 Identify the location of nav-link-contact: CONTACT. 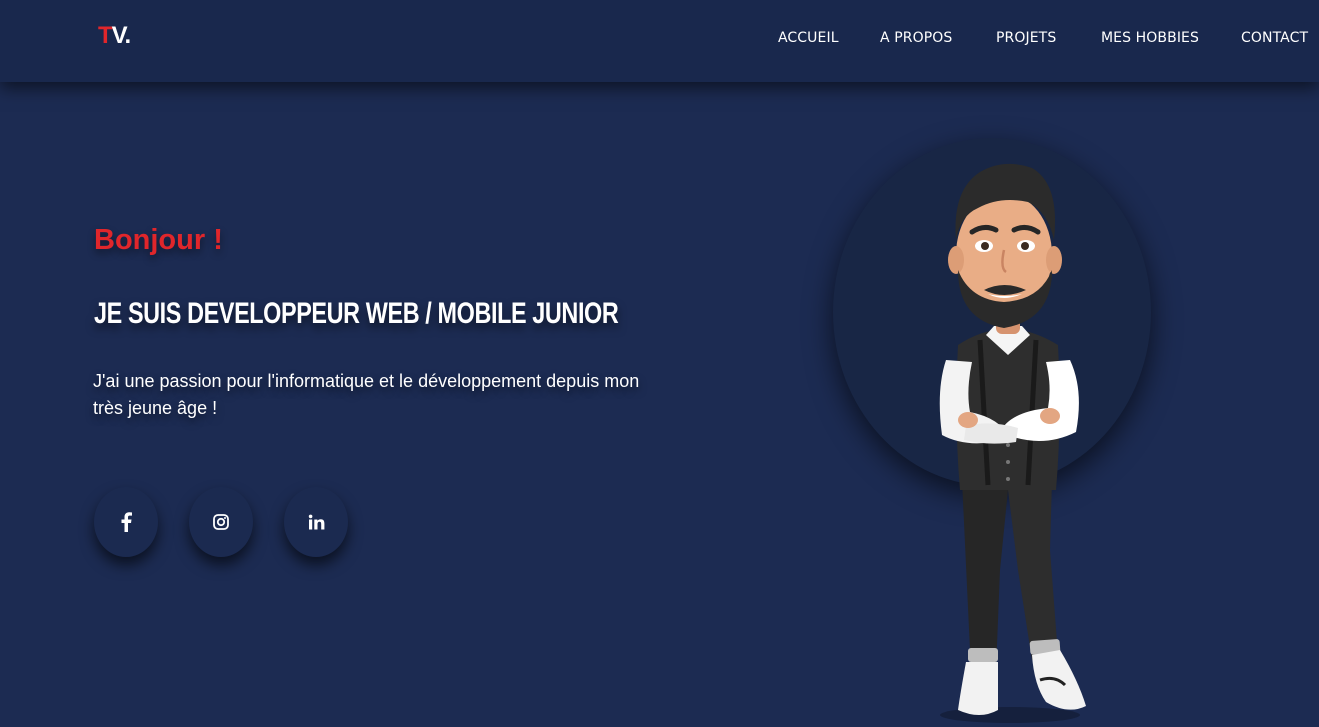
(1274, 38).